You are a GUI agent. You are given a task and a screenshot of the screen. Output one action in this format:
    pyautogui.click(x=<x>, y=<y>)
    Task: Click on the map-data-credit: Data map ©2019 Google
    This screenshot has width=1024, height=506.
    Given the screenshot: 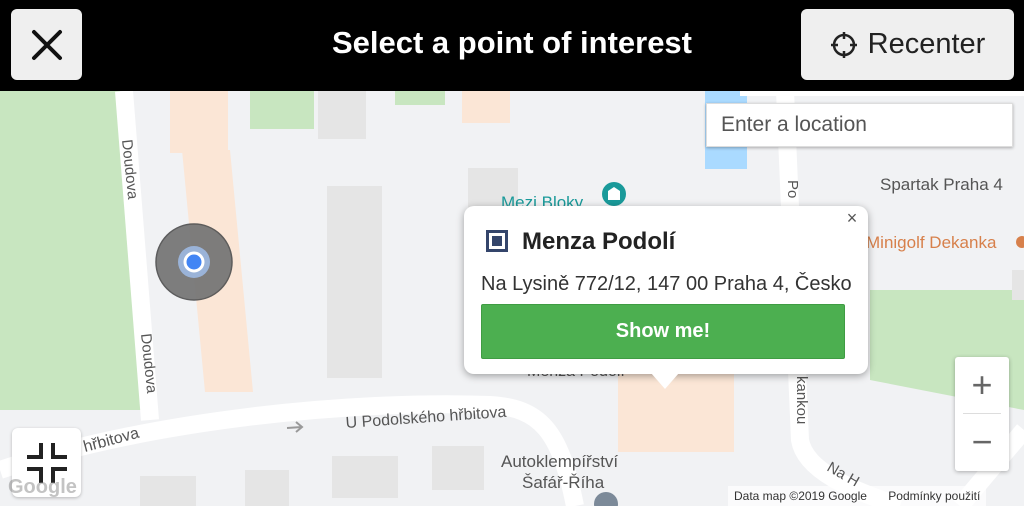 What is the action you would take?
    pyautogui.click(x=800, y=496)
    